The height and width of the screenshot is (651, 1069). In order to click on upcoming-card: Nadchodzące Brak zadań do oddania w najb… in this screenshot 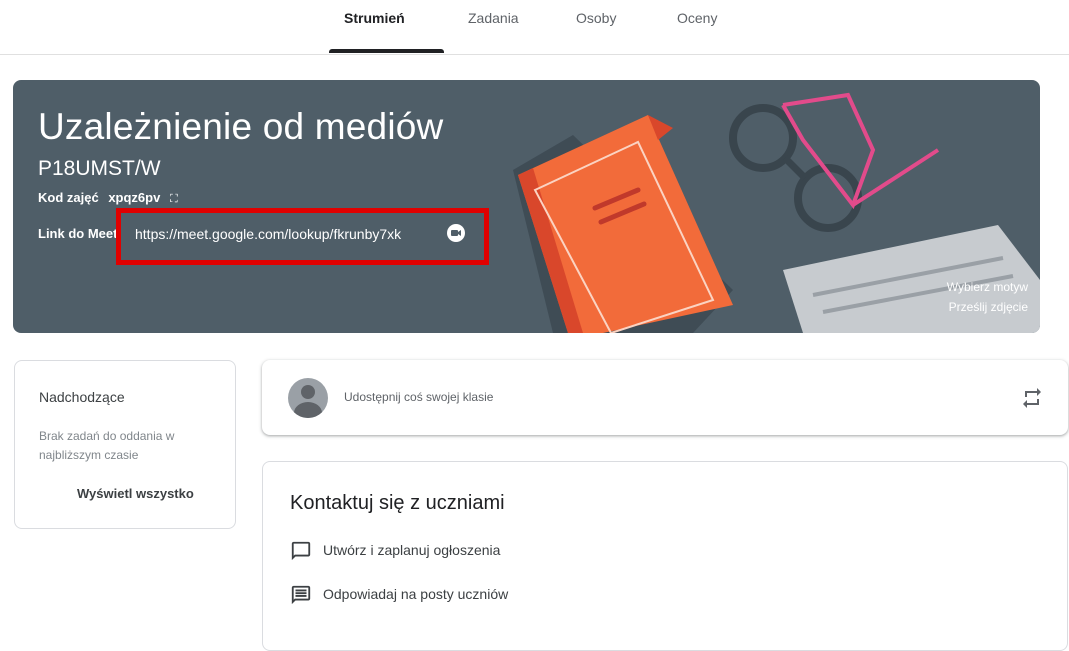, I will do `click(125, 444)`.